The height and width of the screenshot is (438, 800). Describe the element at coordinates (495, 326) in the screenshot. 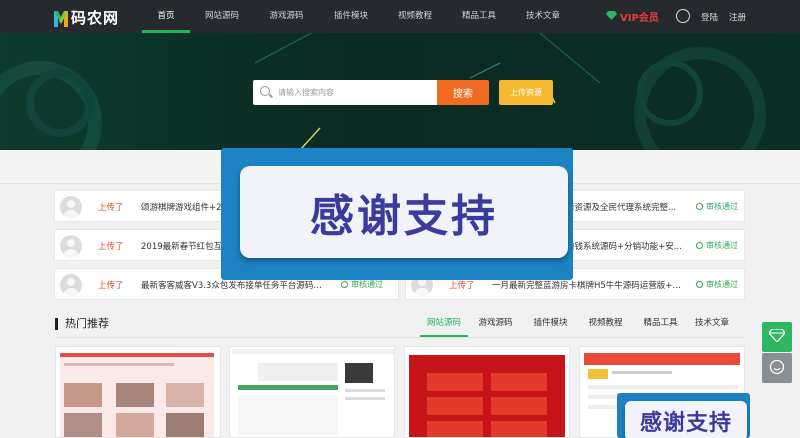

I see `hot-tab-game-source: 游戏源码` at that location.